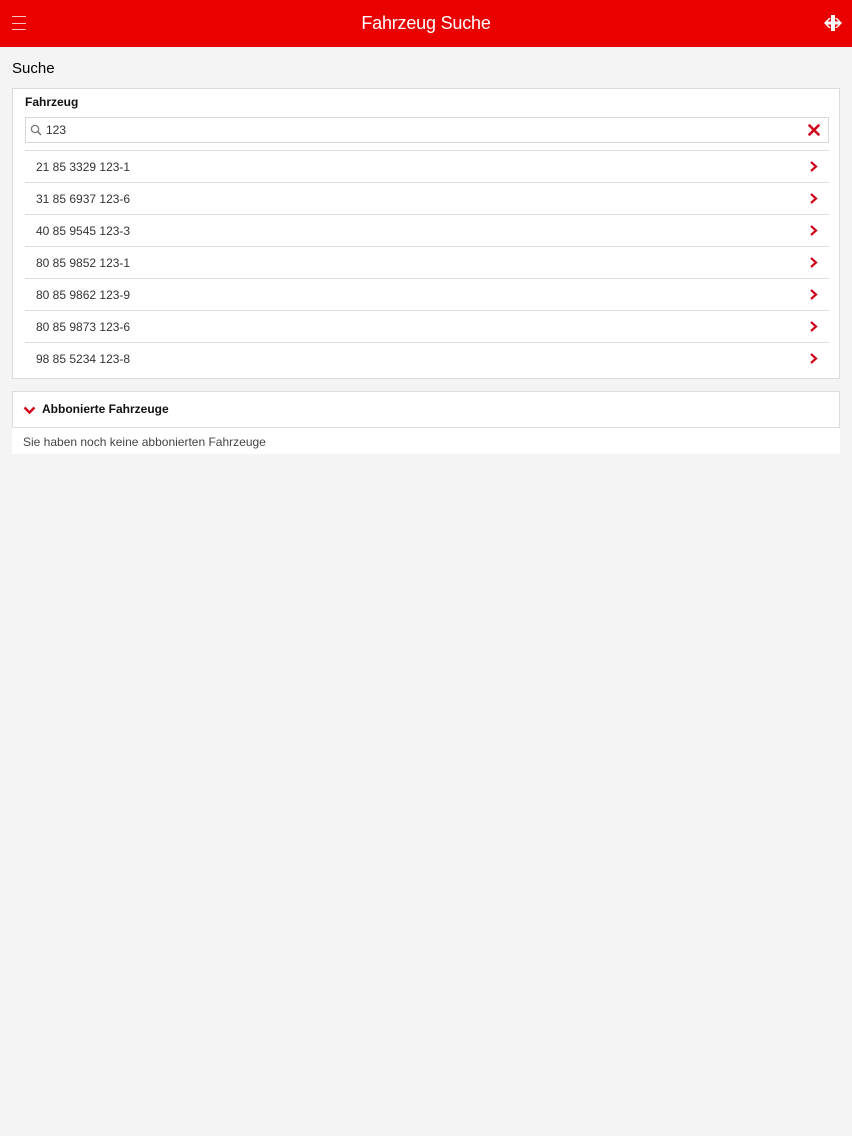 The height and width of the screenshot is (1136, 852). I want to click on page-title: Fahrzeug Suche, so click(426, 23).